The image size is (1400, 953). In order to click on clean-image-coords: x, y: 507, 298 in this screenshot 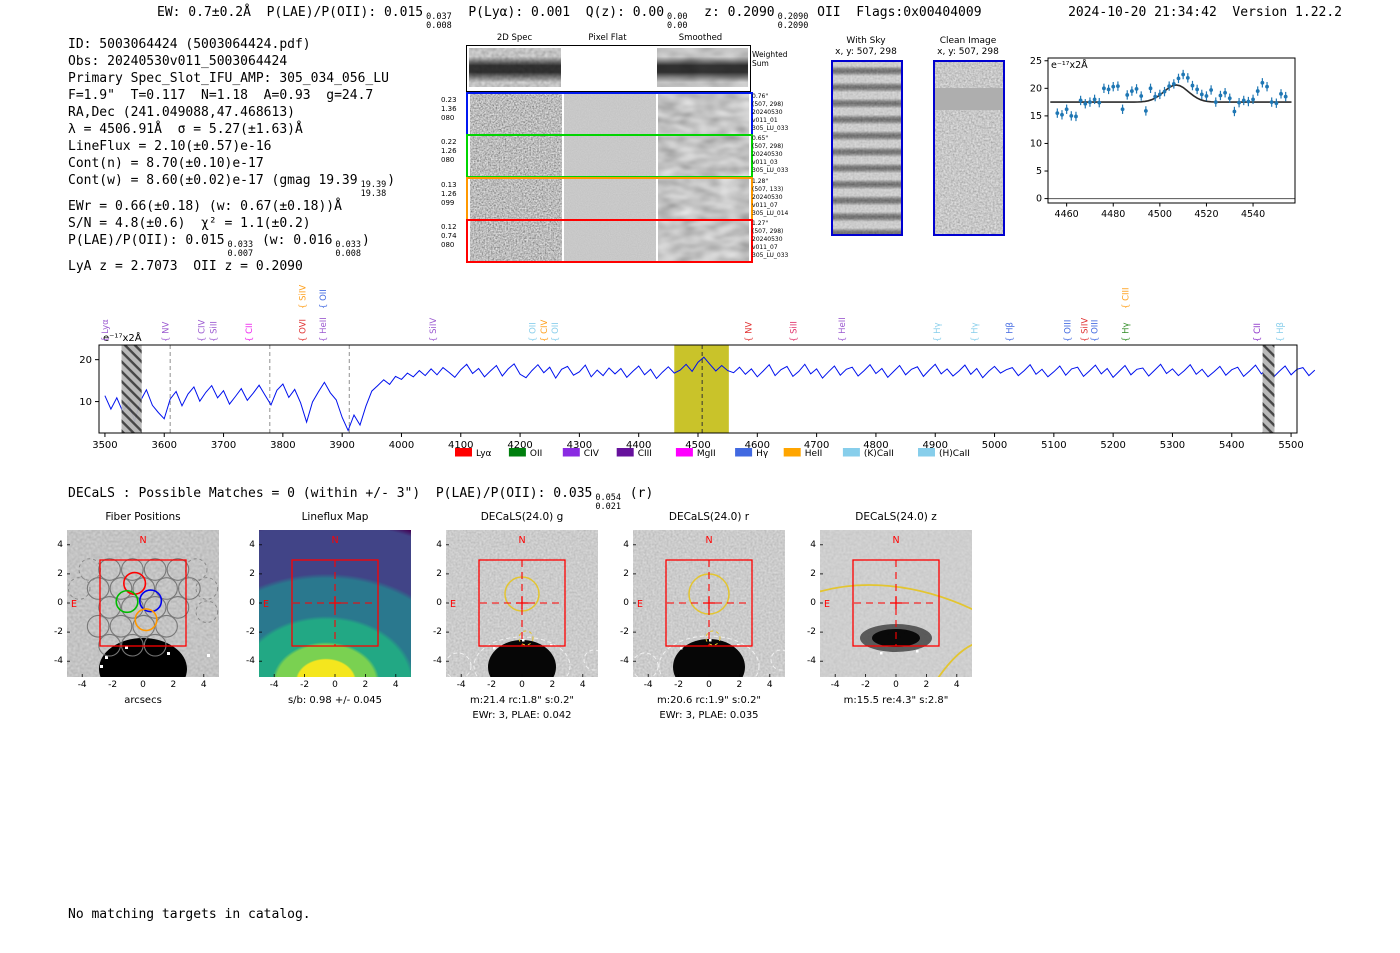, I will do `click(968, 52)`.